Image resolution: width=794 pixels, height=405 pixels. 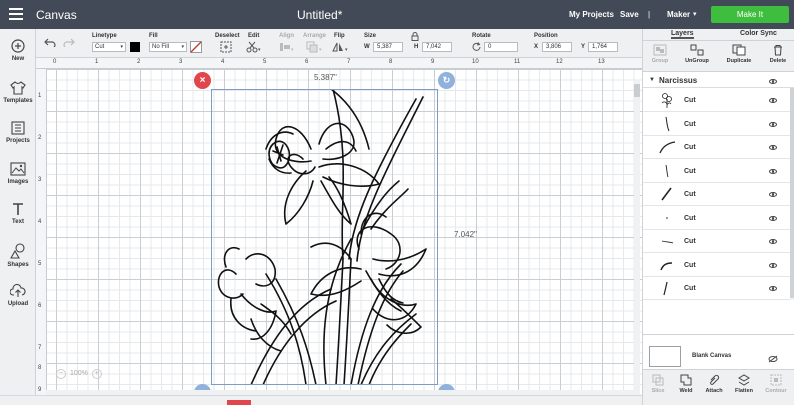 I want to click on sidebar-item-images: Images, so click(x=18, y=173).